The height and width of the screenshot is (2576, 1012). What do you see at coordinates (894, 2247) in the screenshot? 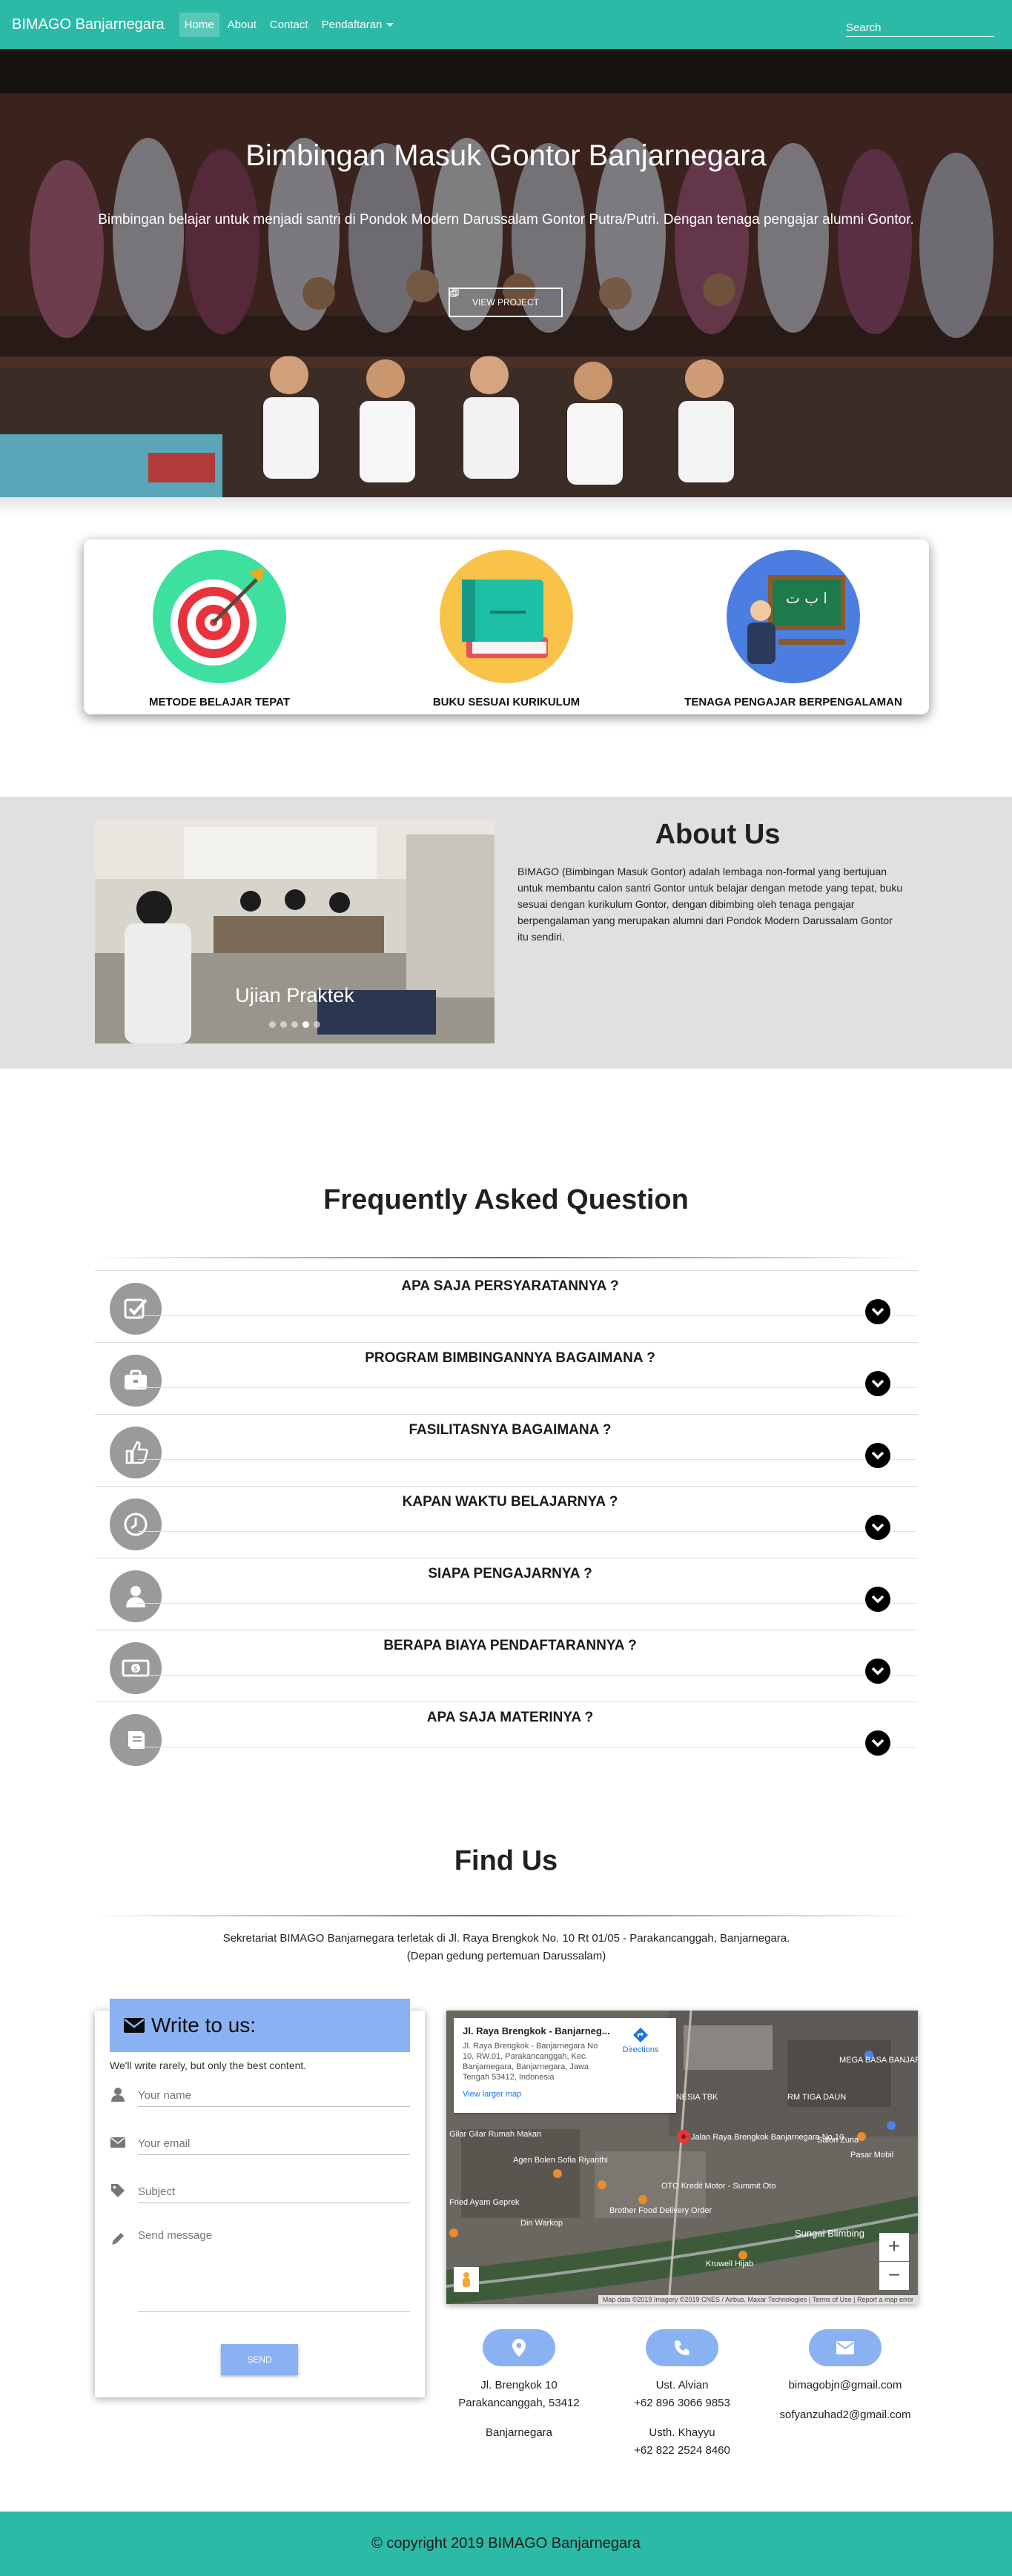
I see `zoom-in-button: +` at bounding box center [894, 2247].